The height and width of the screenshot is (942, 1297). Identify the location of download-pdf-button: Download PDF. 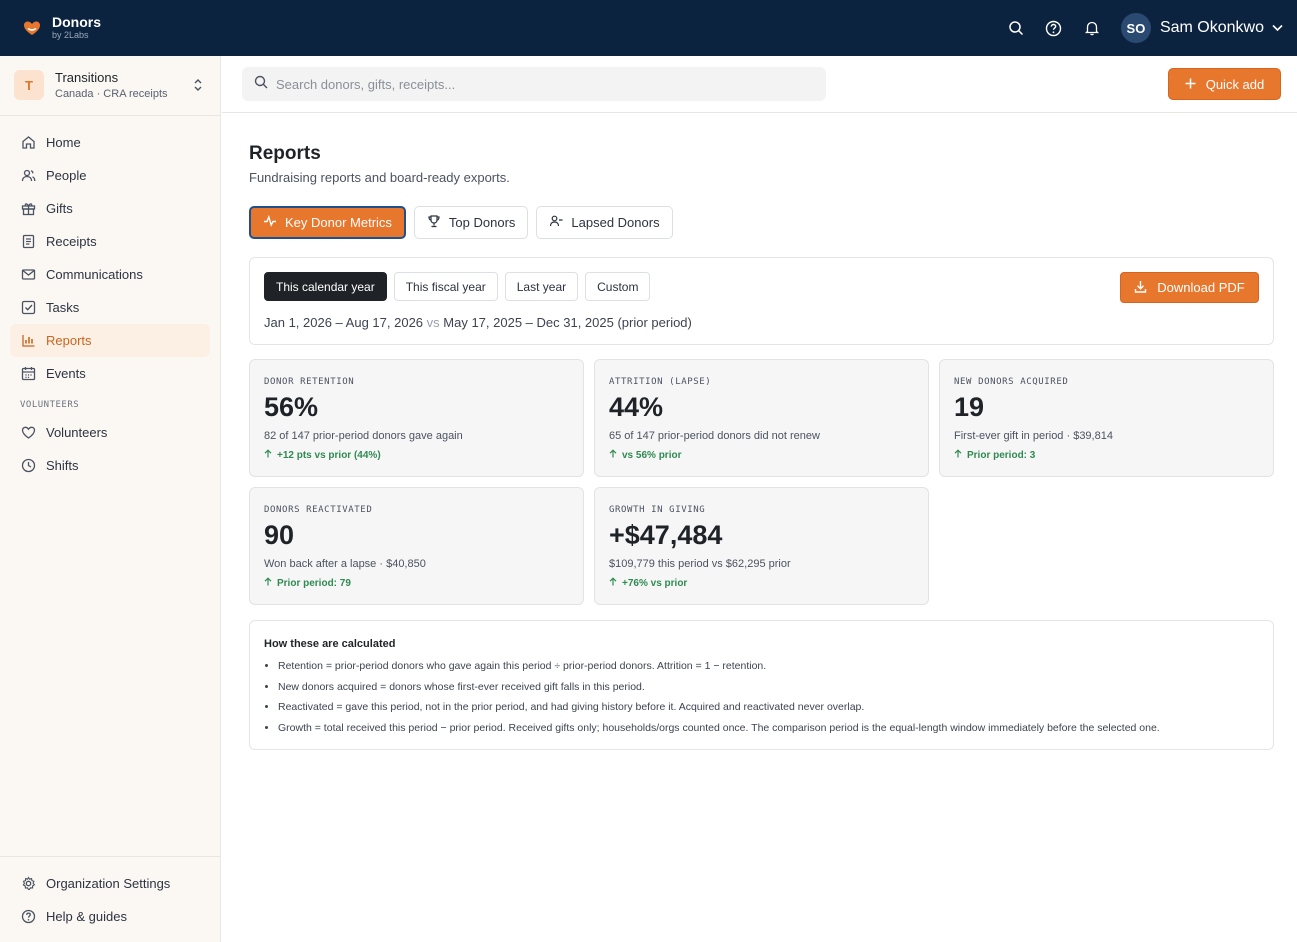
(1189, 287).